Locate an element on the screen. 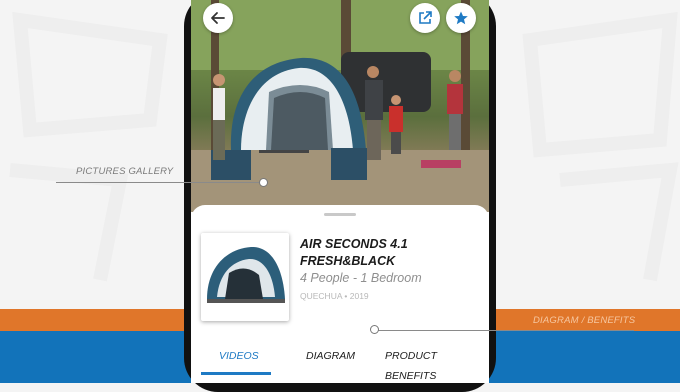 The width and height of the screenshot is (680, 392). share-button is located at coordinates (425, 18).